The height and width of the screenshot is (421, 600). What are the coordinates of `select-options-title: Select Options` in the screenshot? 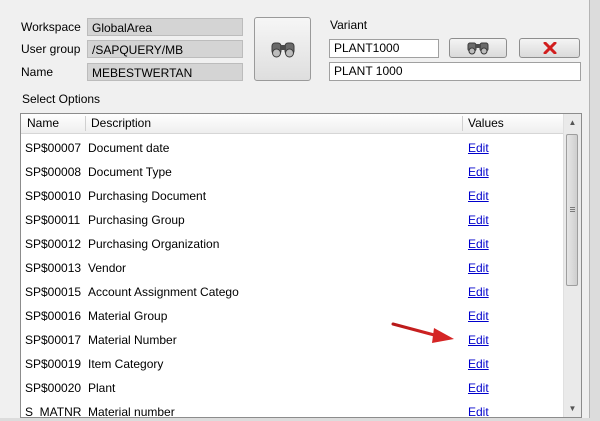 It's located at (61, 99).